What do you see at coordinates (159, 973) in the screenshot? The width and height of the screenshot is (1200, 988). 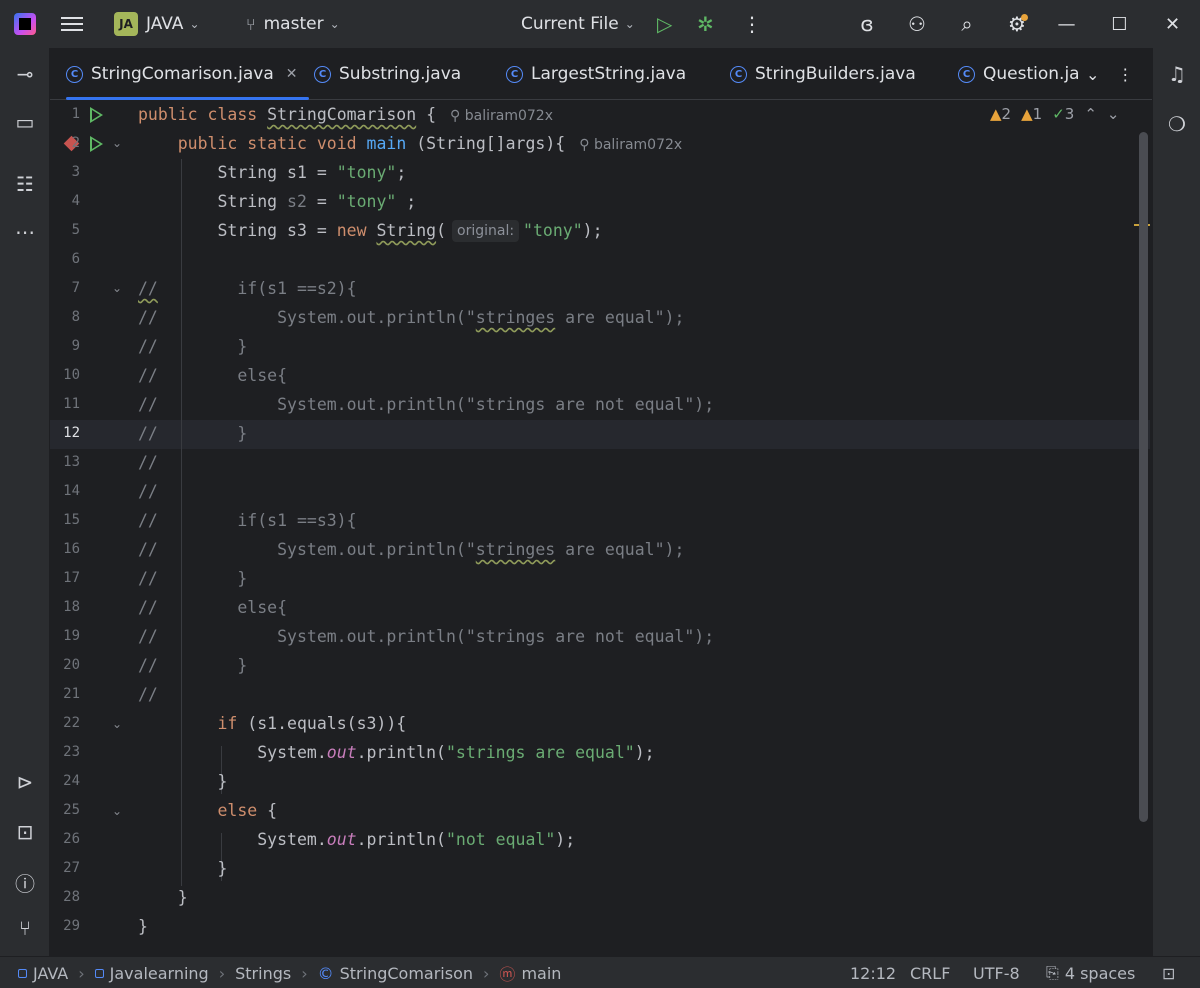 I see `breadcrumb-item: Javalearning` at bounding box center [159, 973].